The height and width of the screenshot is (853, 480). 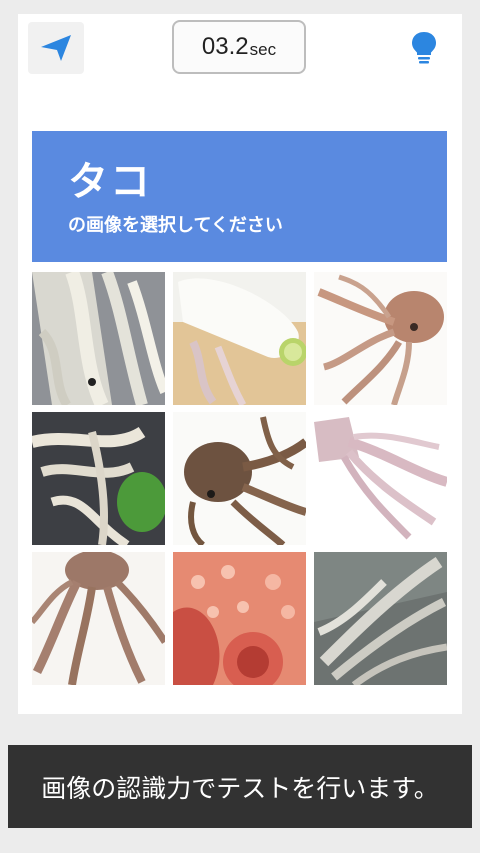 I want to click on challenge-instruction: の画像を選択してください, so click(x=175, y=225).